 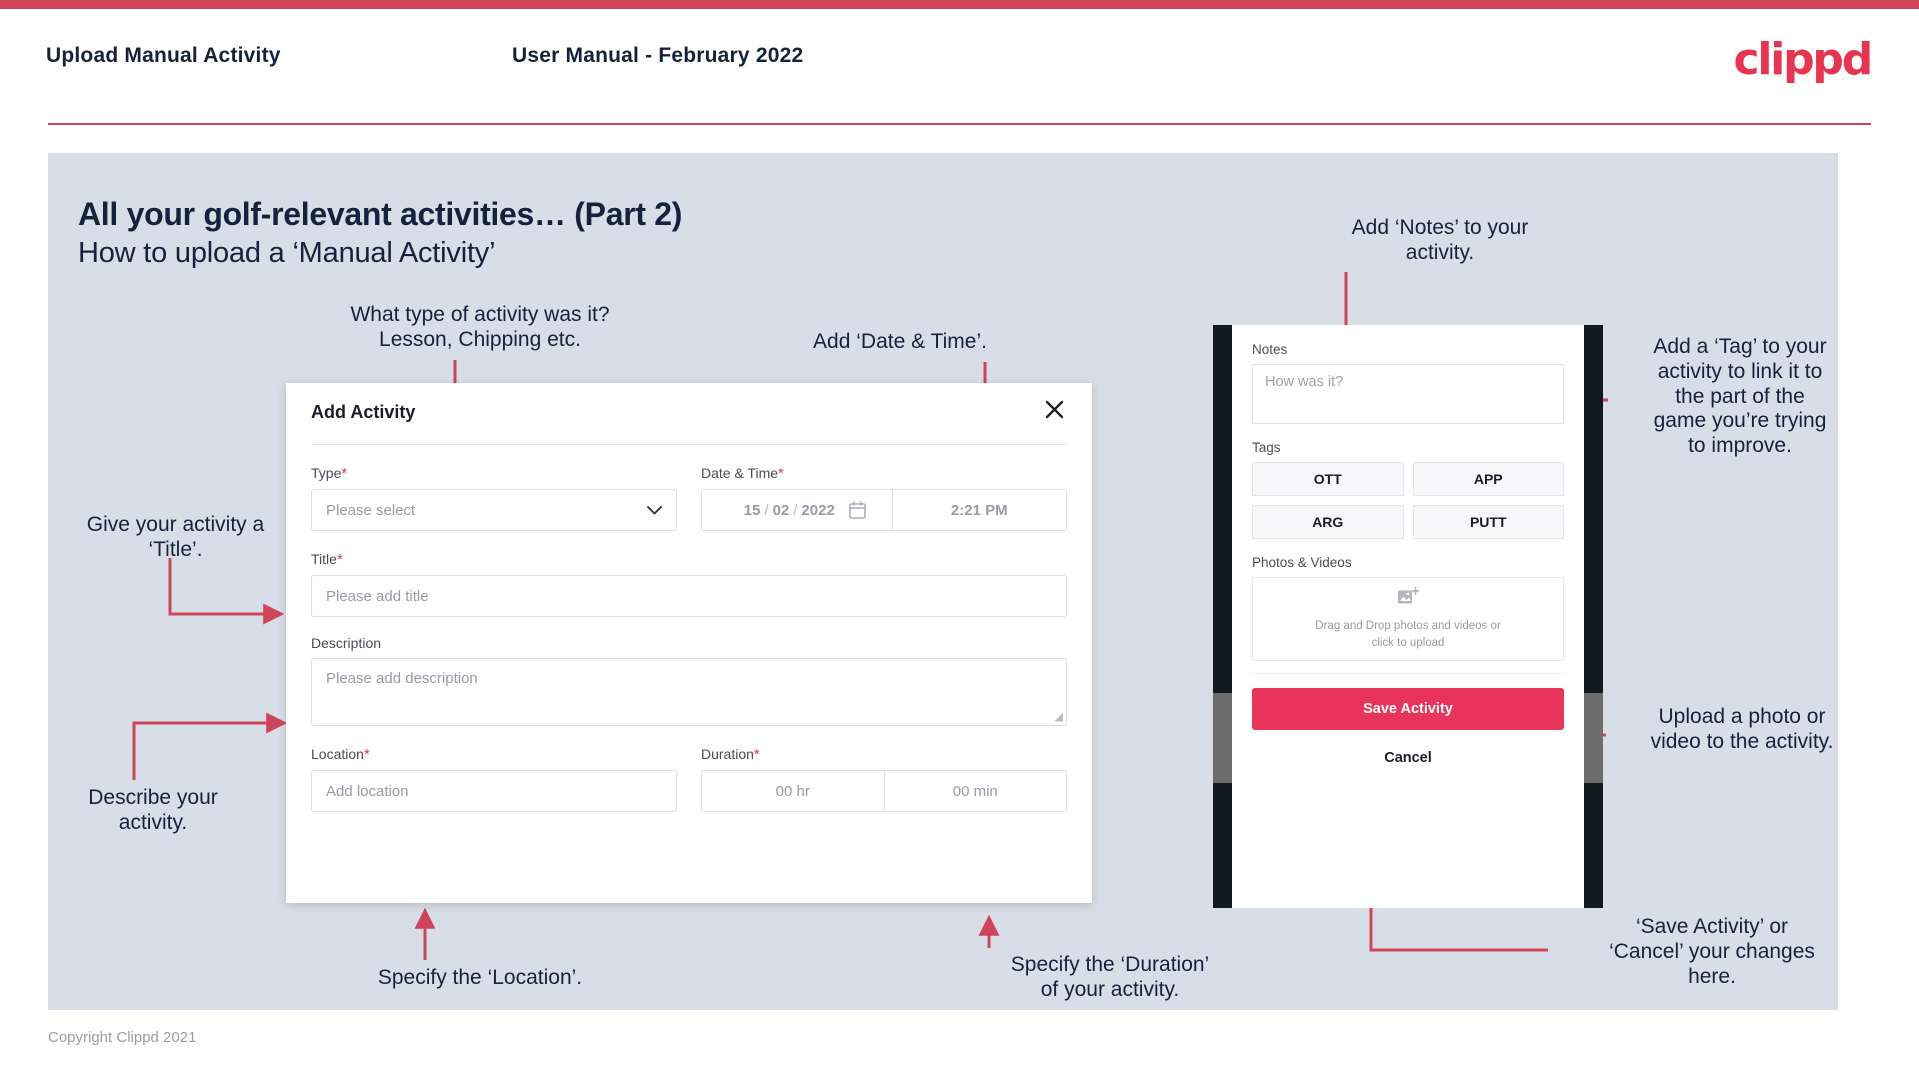 I want to click on annotation-datetime: Add ‘Date & Time’., so click(x=900, y=341).